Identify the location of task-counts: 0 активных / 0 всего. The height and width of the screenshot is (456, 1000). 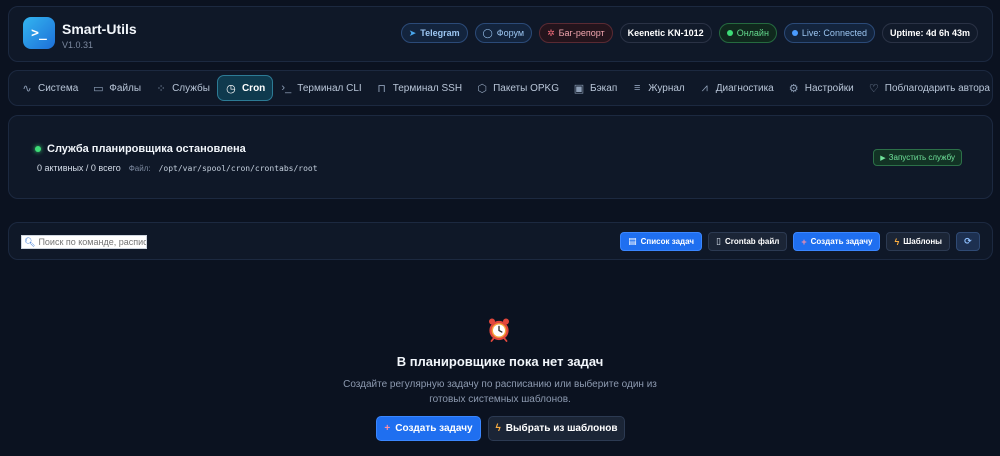
(79, 168).